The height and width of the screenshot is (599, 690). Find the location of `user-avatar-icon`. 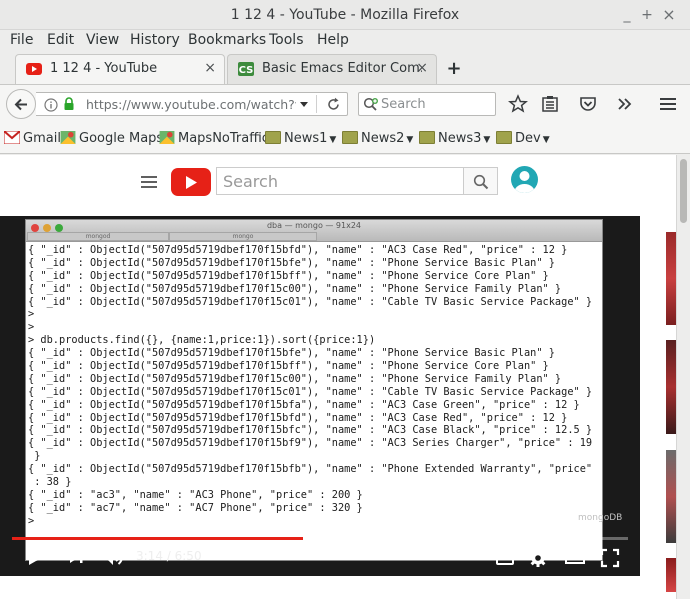

user-avatar-icon is located at coordinates (524, 182).